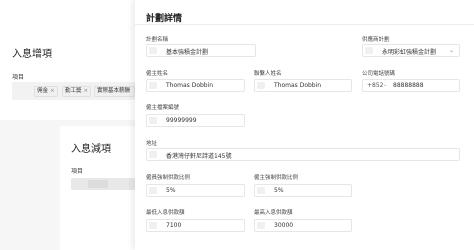 The height and width of the screenshot is (250, 474). I want to click on employer-rate-value: 5%, so click(279, 190).